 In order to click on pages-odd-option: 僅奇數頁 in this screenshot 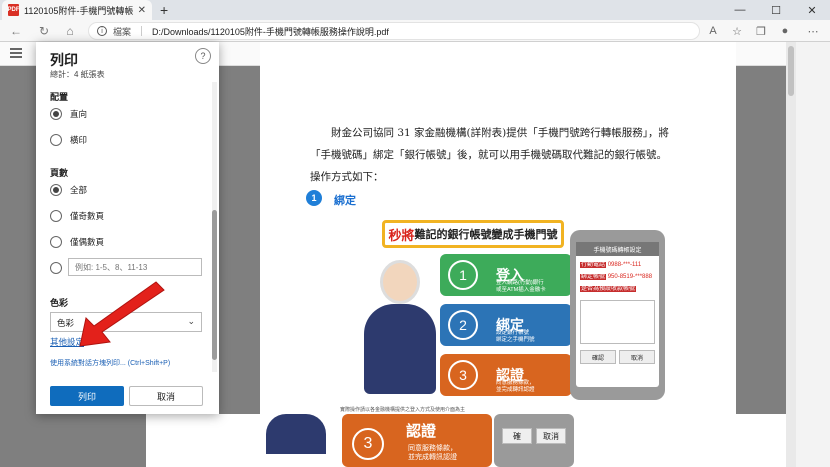, I will do `click(77, 216)`.